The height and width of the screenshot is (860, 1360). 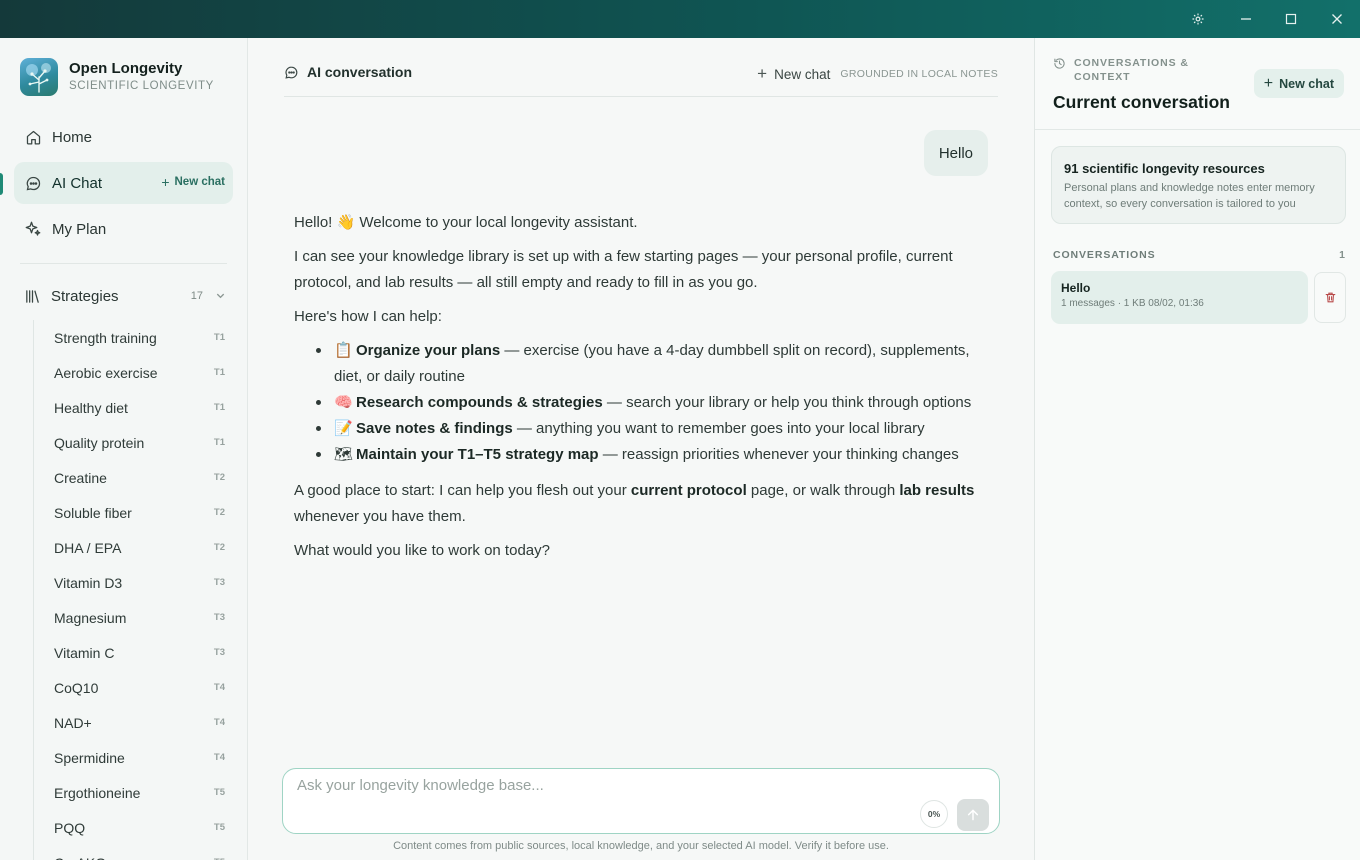 What do you see at coordinates (133, 582) in the screenshot?
I see `strategy-item: Vitamin D3 T3` at bounding box center [133, 582].